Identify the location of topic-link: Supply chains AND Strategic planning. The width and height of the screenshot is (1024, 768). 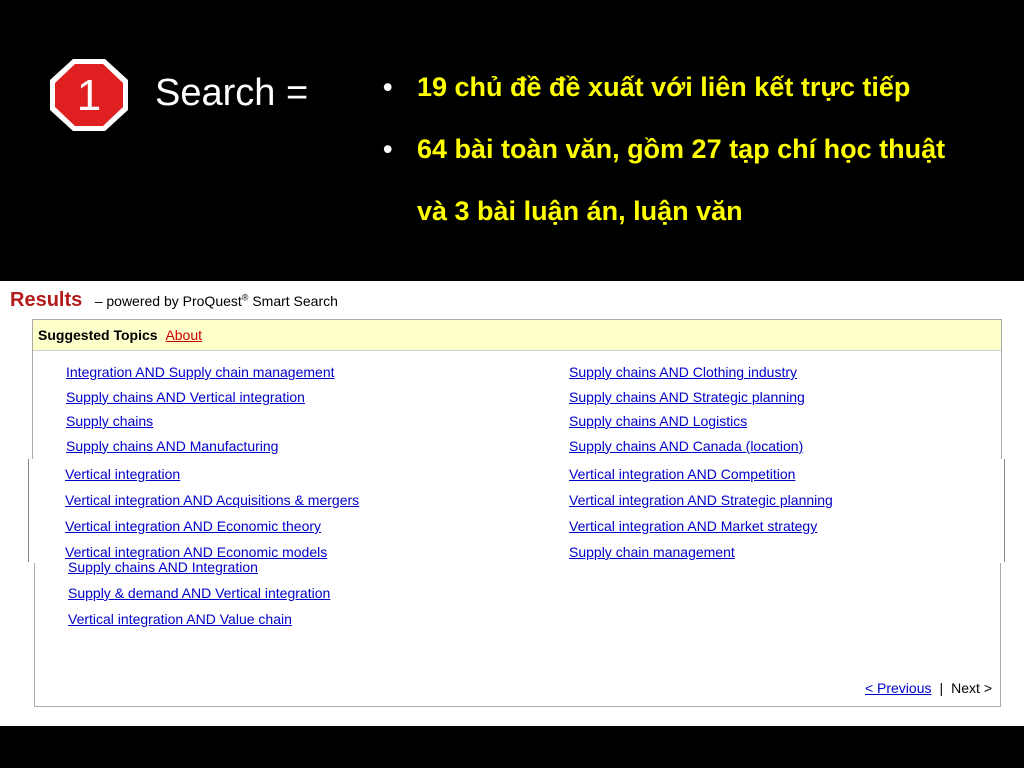
(687, 397).